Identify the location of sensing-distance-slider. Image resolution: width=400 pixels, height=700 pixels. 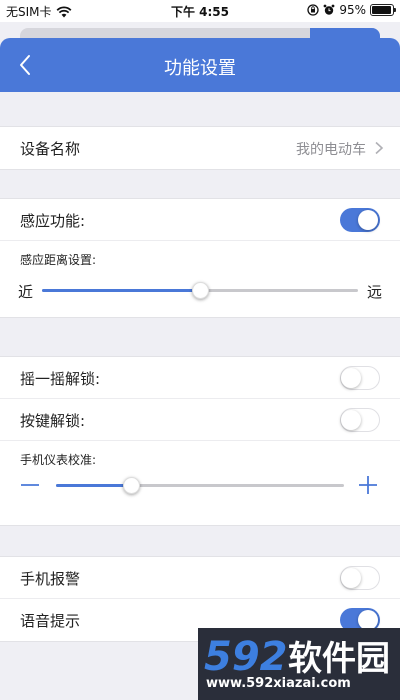
(200, 290).